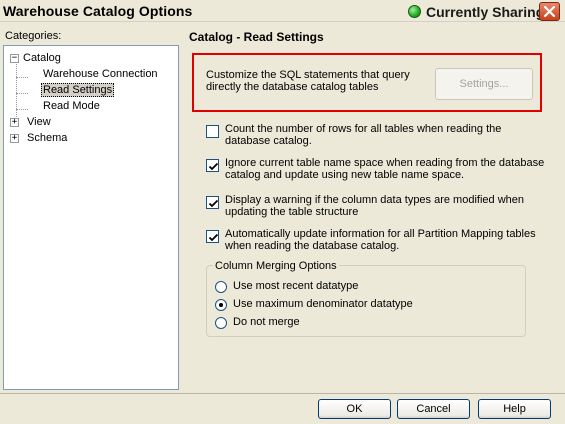 The height and width of the screenshot is (424, 565). Describe the element at coordinates (433, 409) in the screenshot. I see `cancel-button: Cancel` at that location.